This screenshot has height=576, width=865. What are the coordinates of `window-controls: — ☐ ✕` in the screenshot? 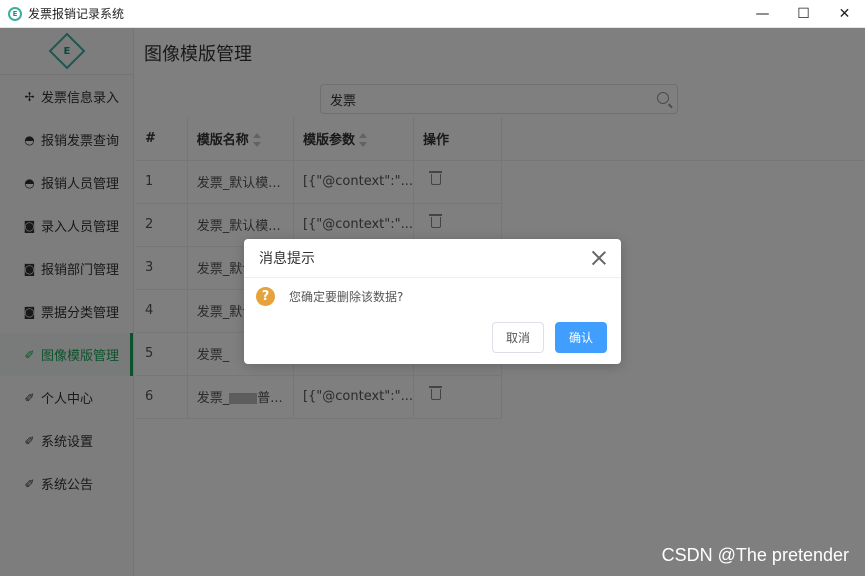 It's located at (803, 14).